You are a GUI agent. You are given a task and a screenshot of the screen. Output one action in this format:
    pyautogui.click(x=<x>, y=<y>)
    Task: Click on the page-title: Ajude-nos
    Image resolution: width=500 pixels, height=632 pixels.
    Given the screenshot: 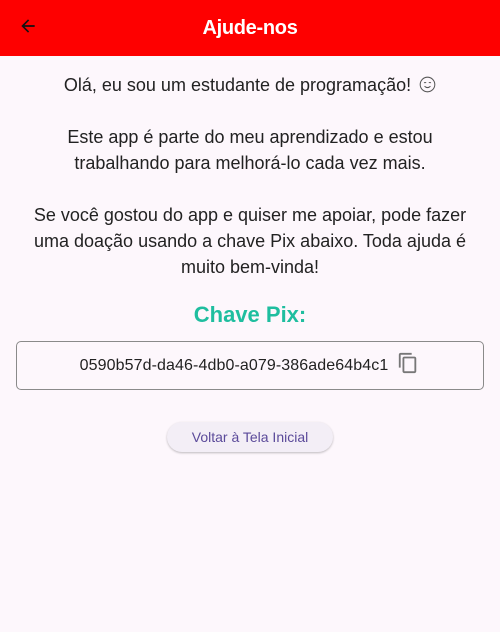 What is the action you would take?
    pyautogui.click(x=250, y=27)
    